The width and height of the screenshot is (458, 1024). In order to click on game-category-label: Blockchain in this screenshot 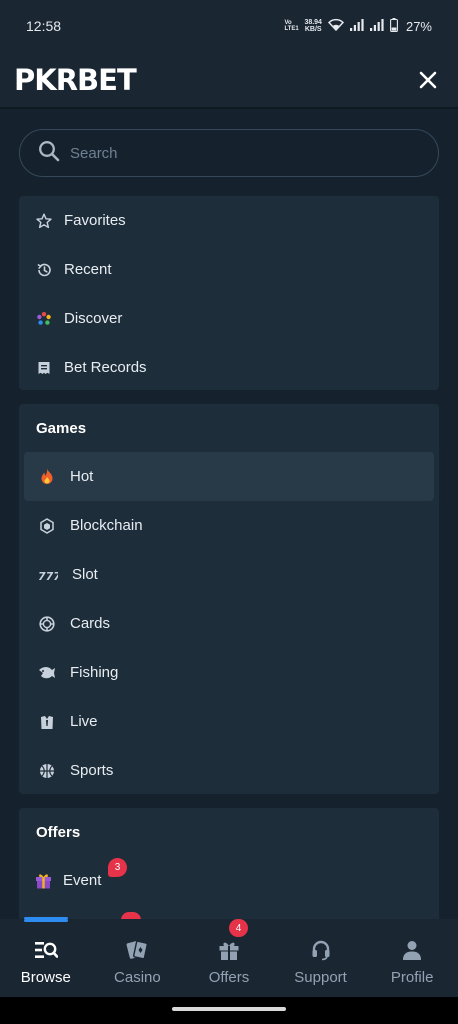, I will do `click(106, 525)`.